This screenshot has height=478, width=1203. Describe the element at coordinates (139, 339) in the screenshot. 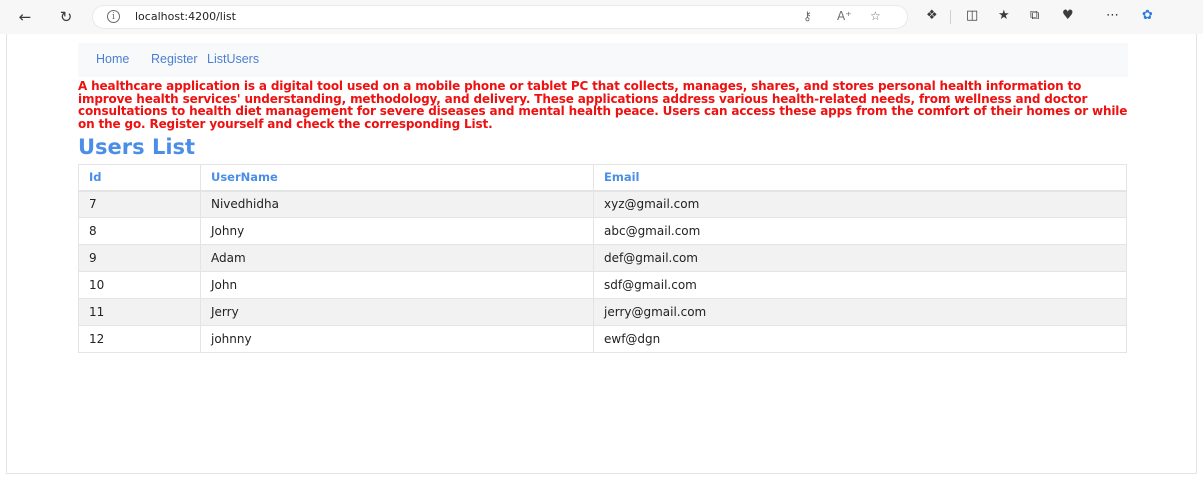

I see `cell-id: 12` at that location.